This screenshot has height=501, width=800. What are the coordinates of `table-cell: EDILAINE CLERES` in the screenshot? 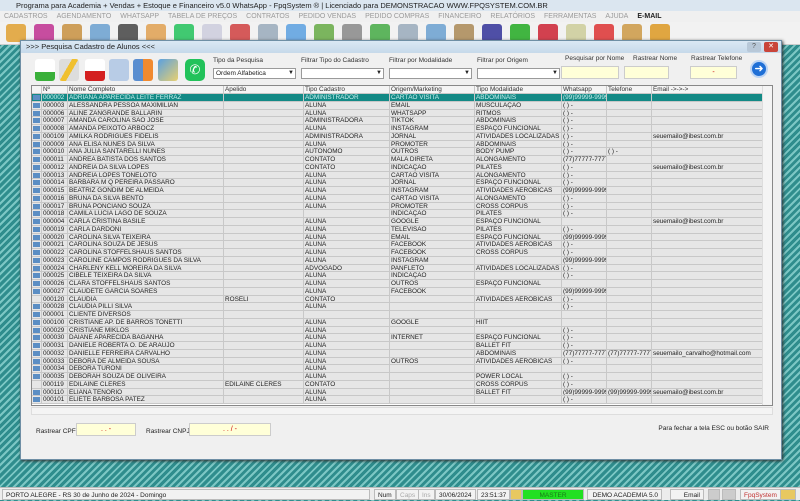 It's located at (146, 384).